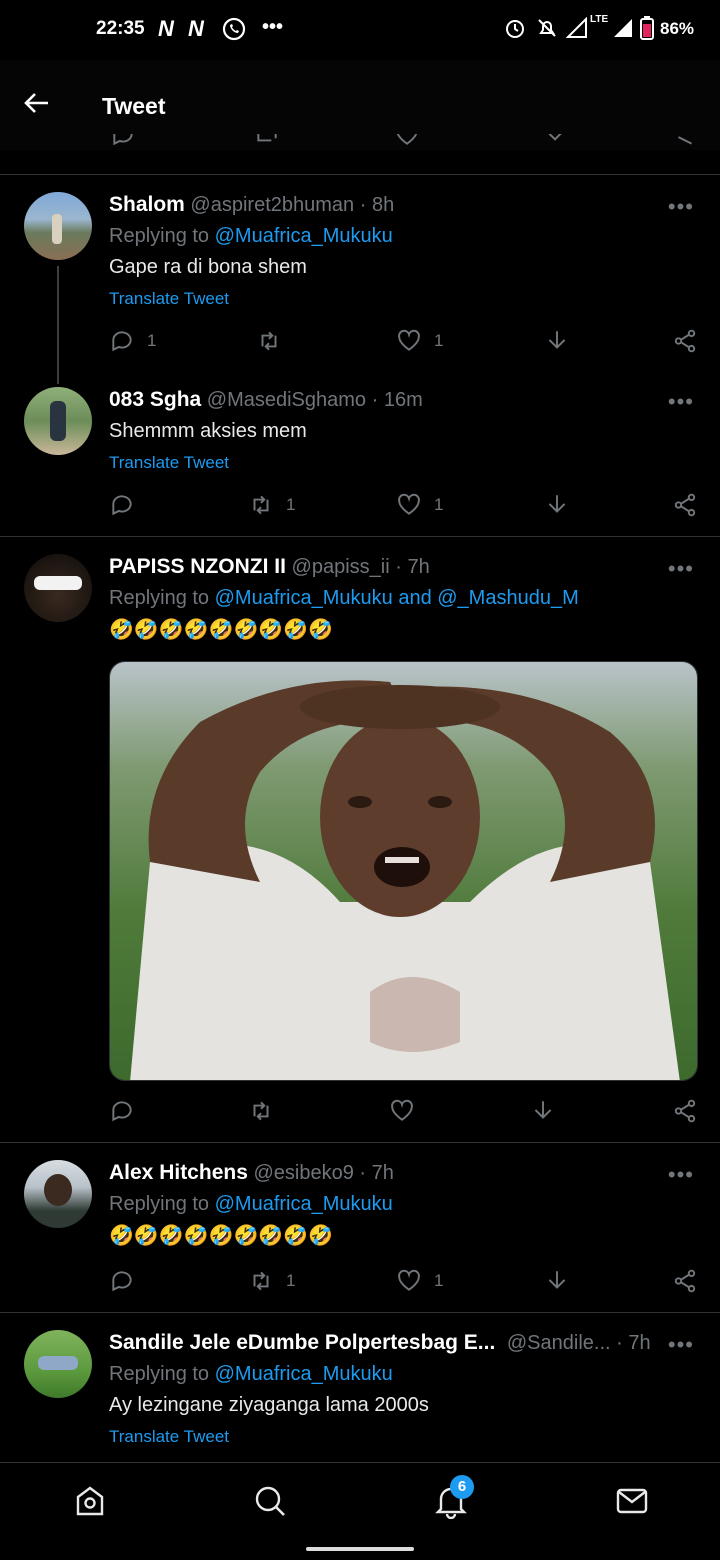  I want to click on notifications-badge: 6, so click(462, 1487).